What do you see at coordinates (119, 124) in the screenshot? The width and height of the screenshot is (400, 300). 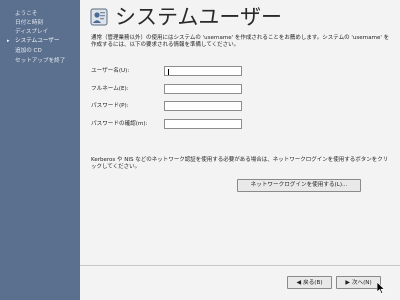 I see `confirm-password-label: パスワードの確認(m):` at bounding box center [119, 124].